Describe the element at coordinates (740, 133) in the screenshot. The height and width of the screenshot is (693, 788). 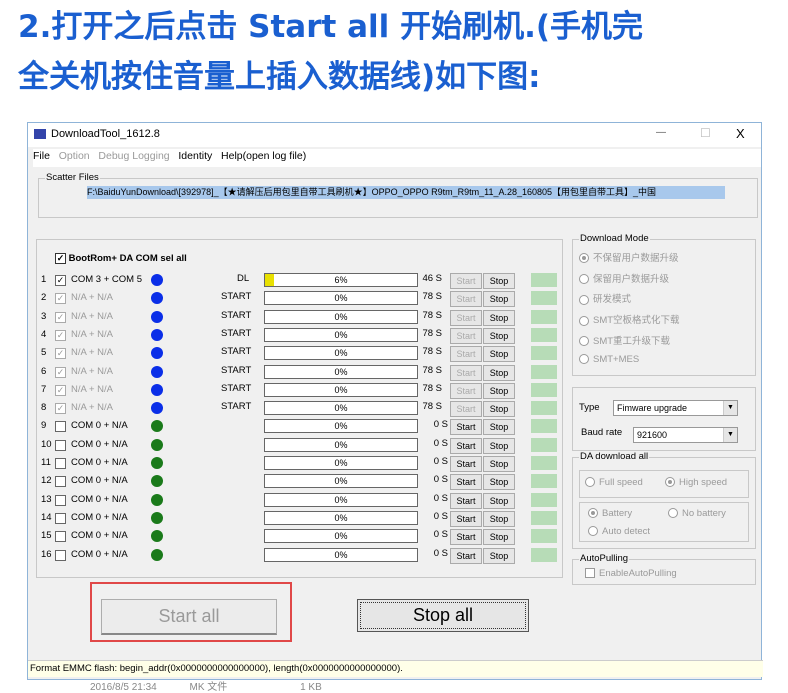
I see `close-button: X` at that location.